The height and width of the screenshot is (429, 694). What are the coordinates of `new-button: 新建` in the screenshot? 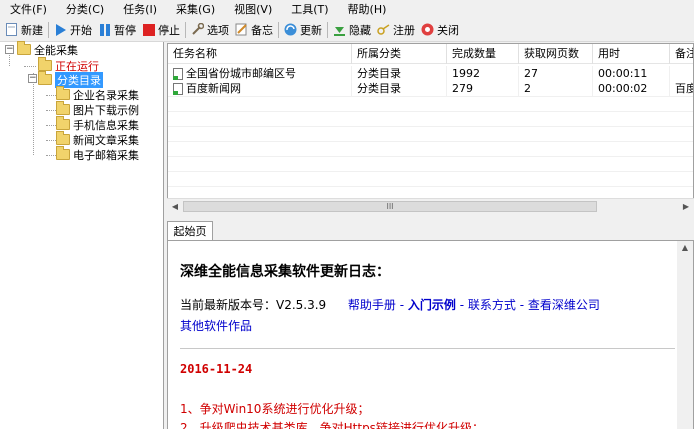 It's located at (24, 30).